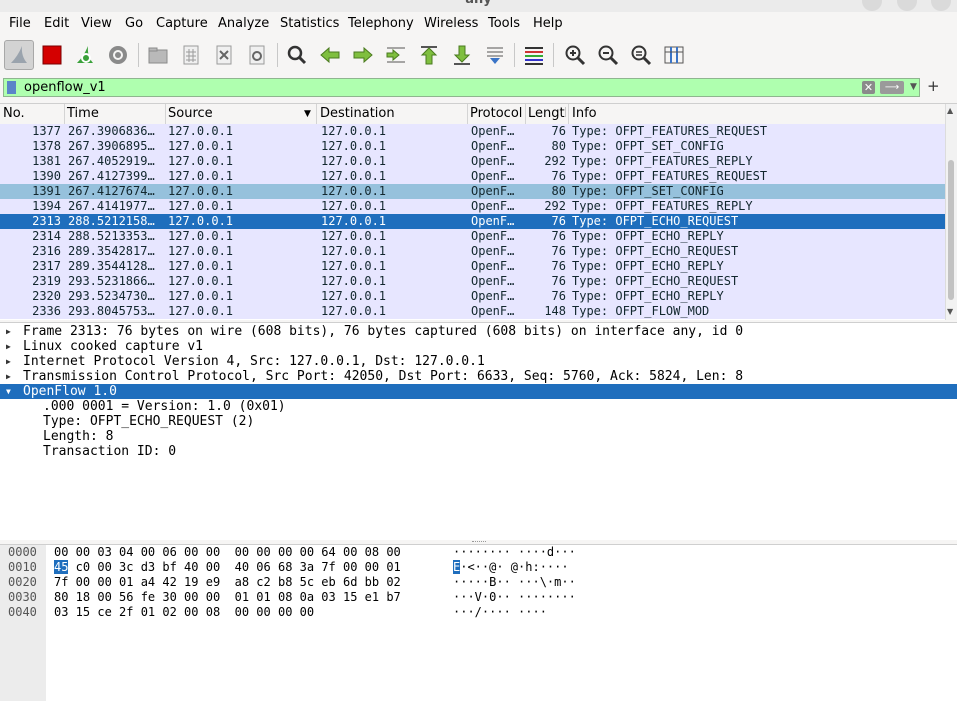  What do you see at coordinates (46, 146) in the screenshot?
I see `packet-cell-no: 1378` at bounding box center [46, 146].